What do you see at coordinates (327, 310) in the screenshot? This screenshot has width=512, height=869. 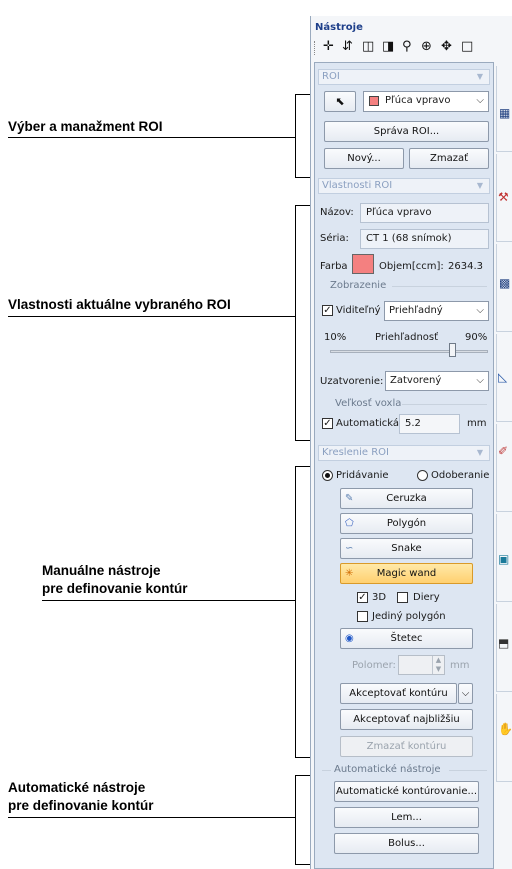 I see `visible-checkbox: ✓` at bounding box center [327, 310].